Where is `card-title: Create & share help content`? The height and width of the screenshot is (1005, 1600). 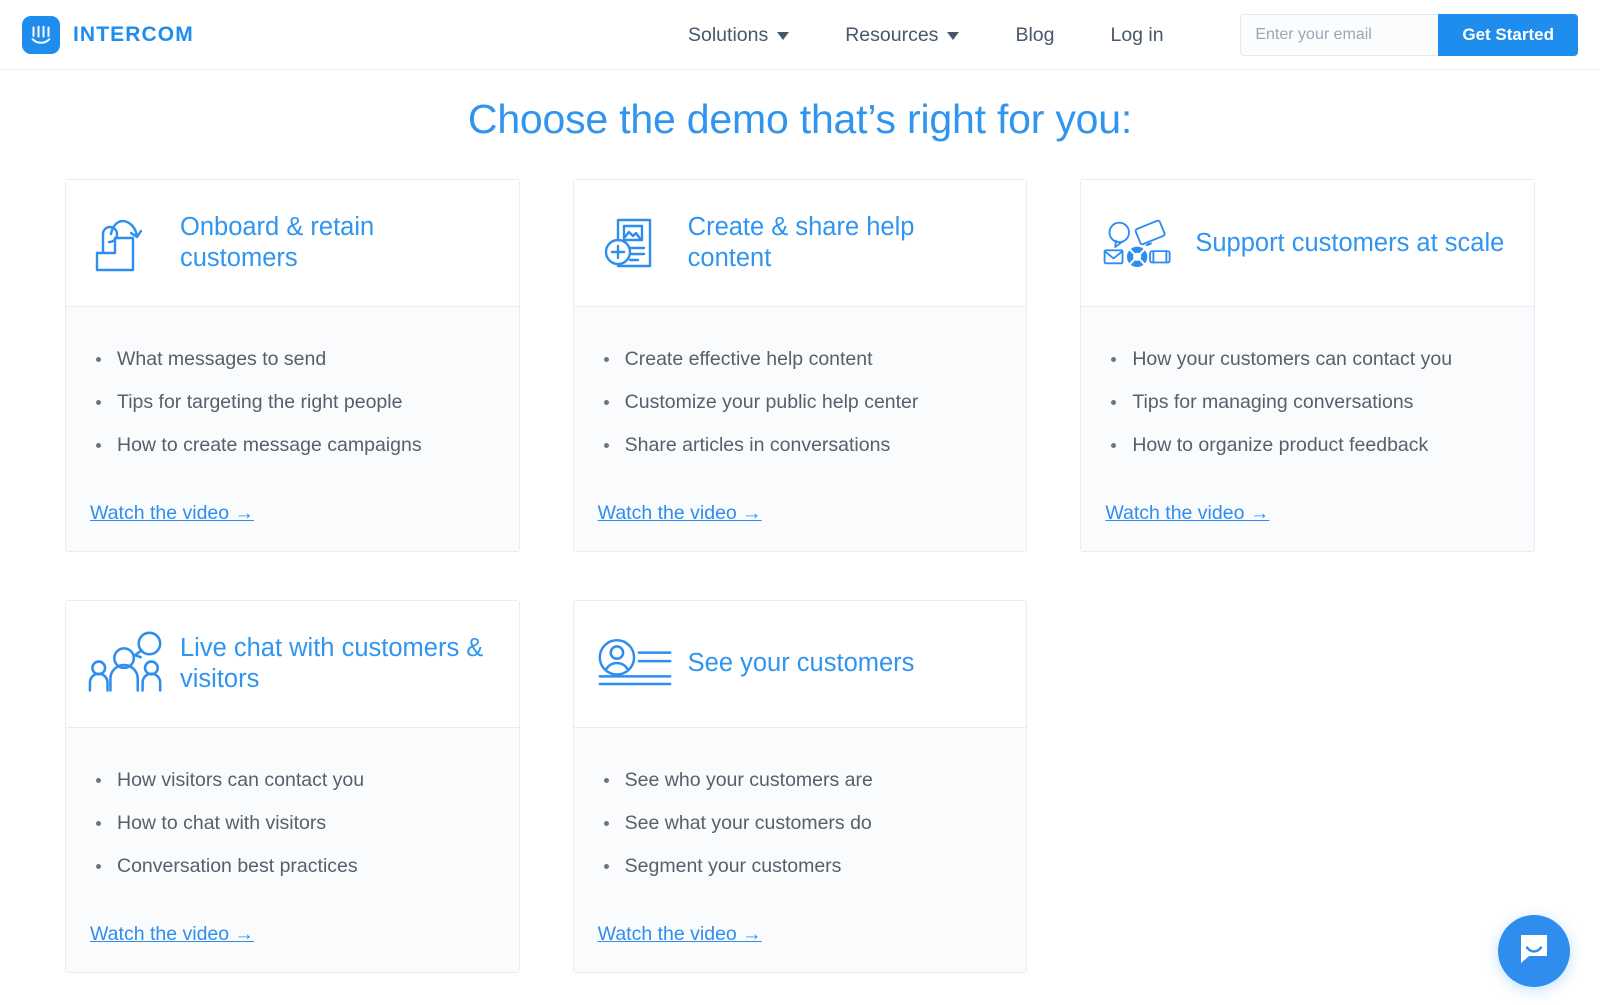
card-title: Create & share help content is located at coordinates (801, 242).